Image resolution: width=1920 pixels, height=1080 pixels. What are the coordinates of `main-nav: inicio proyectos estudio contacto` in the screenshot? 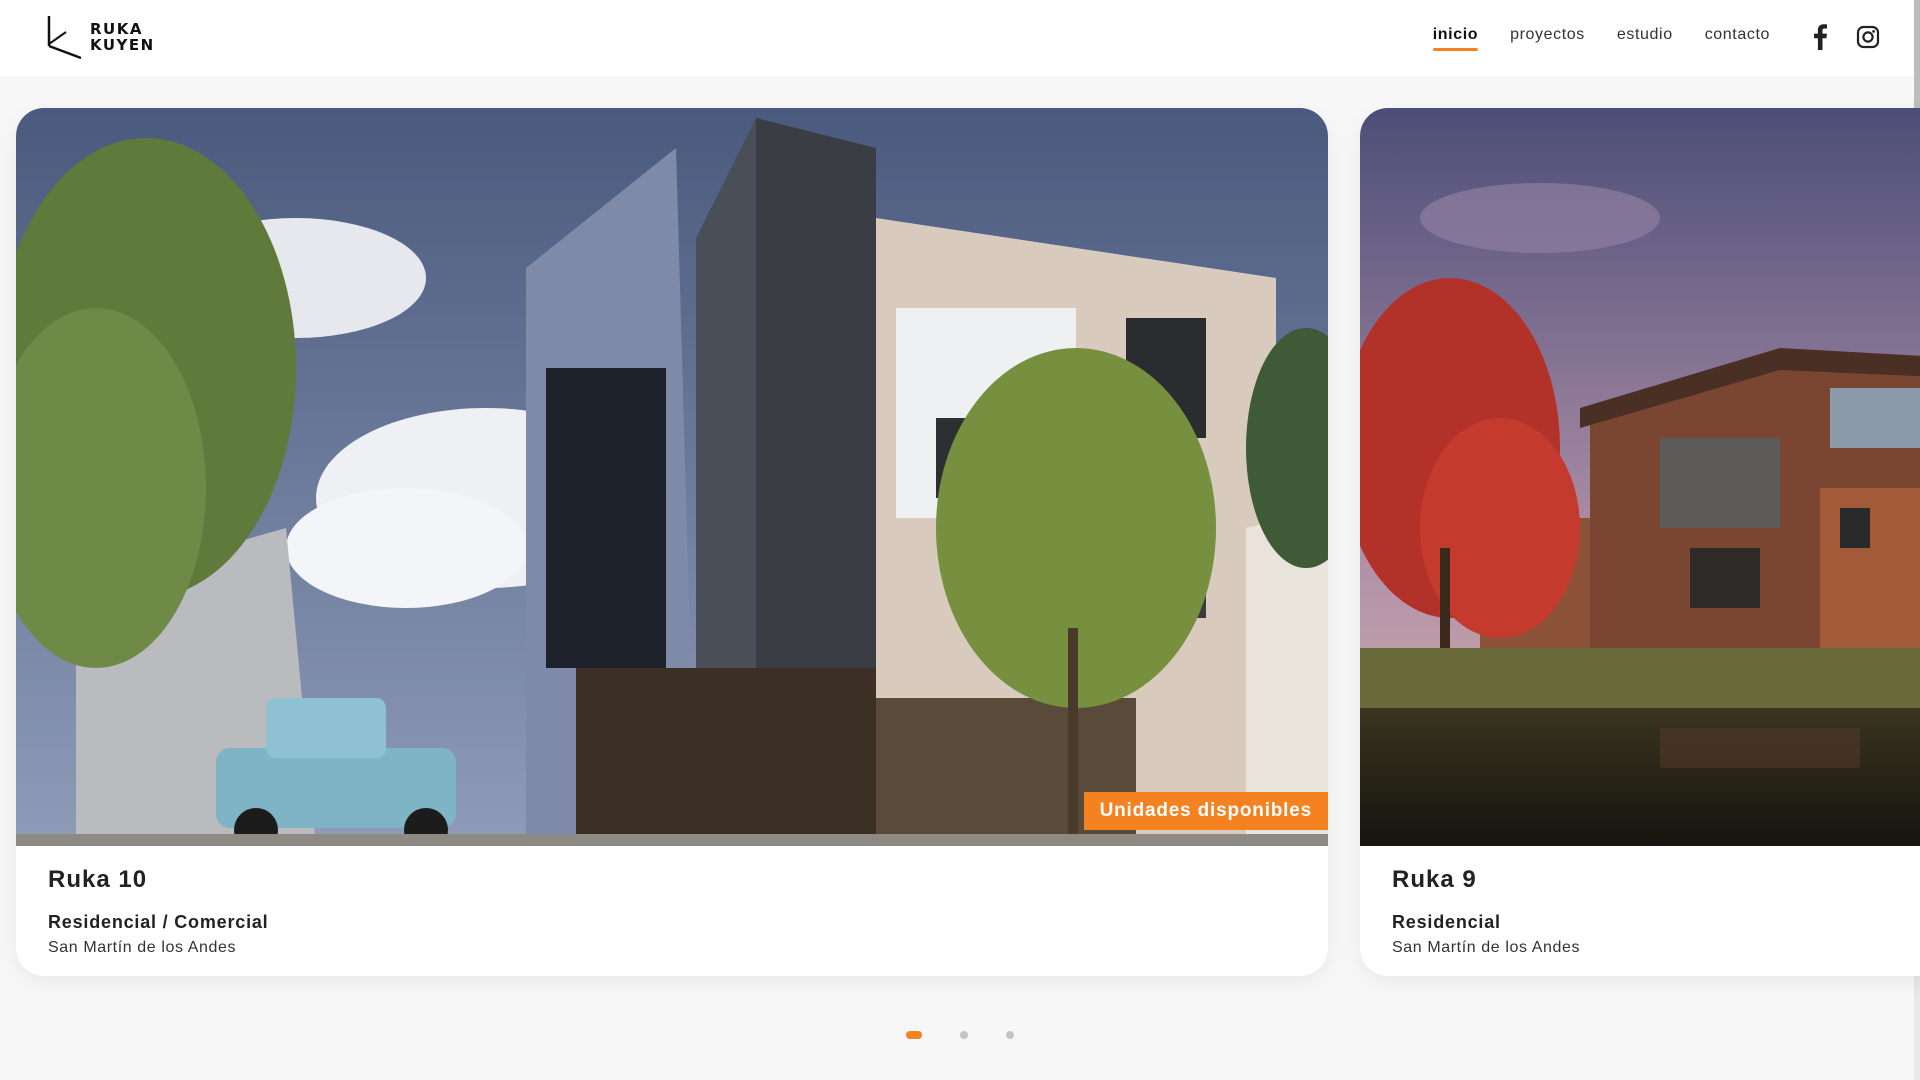 It's located at (1601, 38).